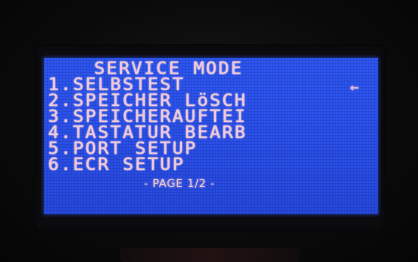 The height and width of the screenshot is (262, 418). What do you see at coordinates (210, 255) in the screenshot?
I see `keypad-edge` at bounding box center [210, 255].